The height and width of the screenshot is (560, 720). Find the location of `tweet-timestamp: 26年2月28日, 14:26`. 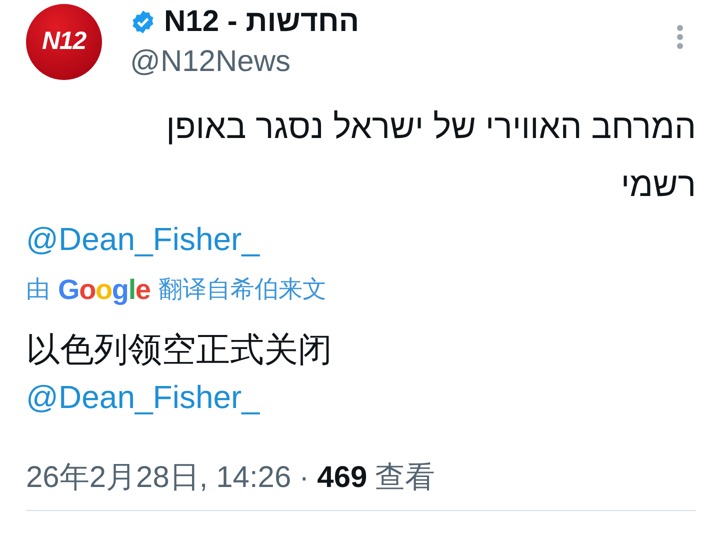

tweet-timestamp: 26年2月28日, 14:26 is located at coordinates (159, 478).